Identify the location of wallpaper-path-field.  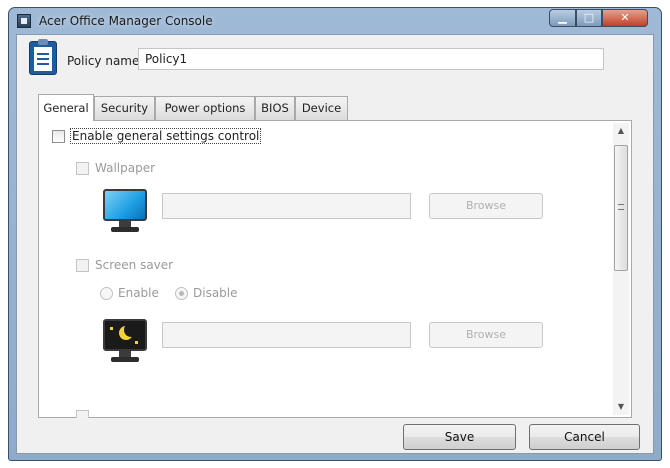
(286, 206).